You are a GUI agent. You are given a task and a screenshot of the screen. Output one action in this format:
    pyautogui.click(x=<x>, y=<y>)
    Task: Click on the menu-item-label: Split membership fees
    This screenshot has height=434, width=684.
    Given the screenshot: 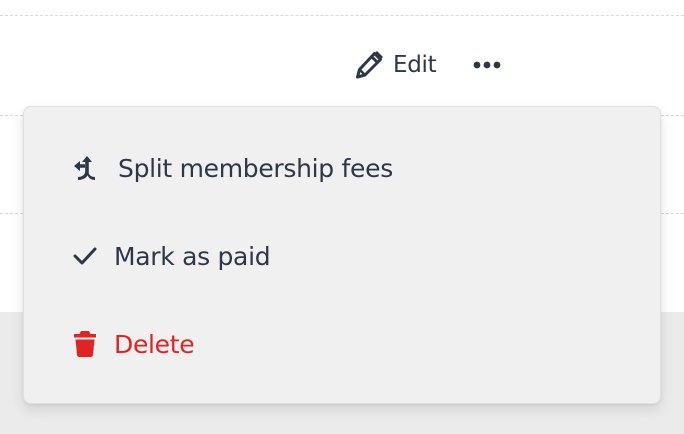 What is the action you would take?
    pyautogui.click(x=255, y=168)
    